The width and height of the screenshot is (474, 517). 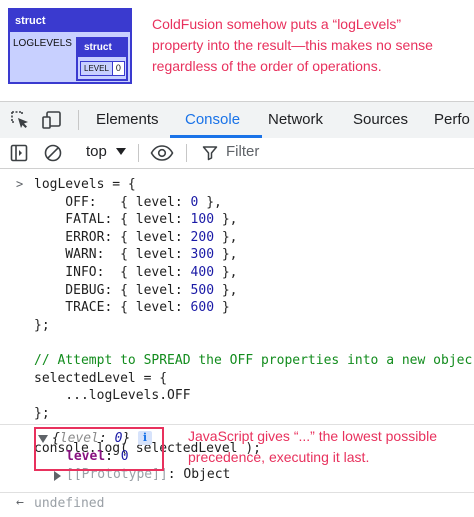 What do you see at coordinates (452, 119) in the screenshot?
I see `tab-performance: Perfo` at bounding box center [452, 119].